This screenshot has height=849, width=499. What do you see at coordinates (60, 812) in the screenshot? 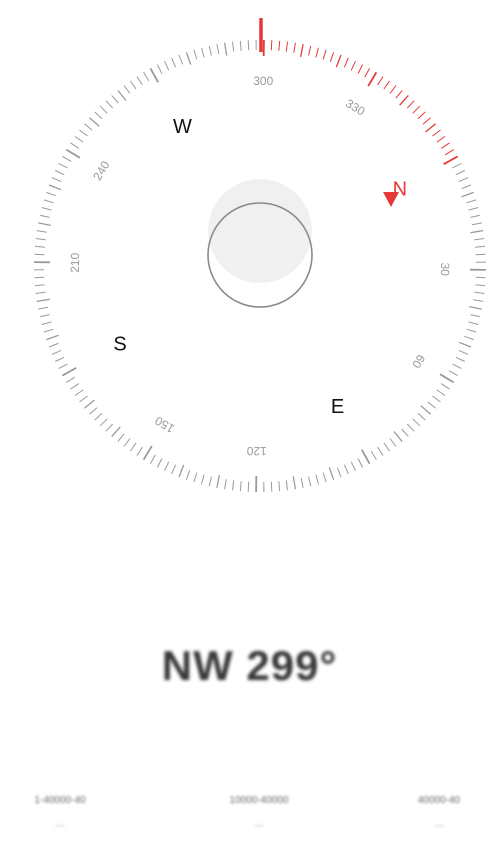
I see `coordinate-latitude: 1-40000-40 —` at bounding box center [60, 812].